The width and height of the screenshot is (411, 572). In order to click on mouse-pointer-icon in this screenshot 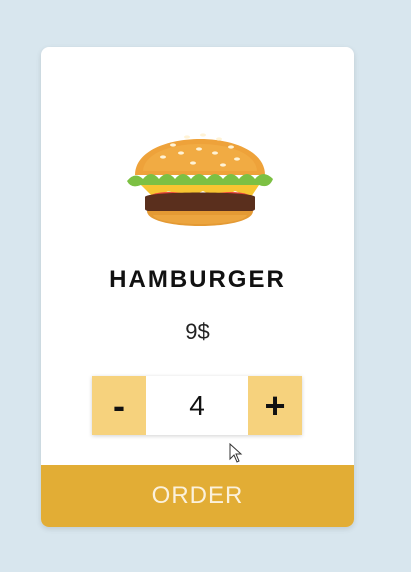, I will do `click(236, 453)`.